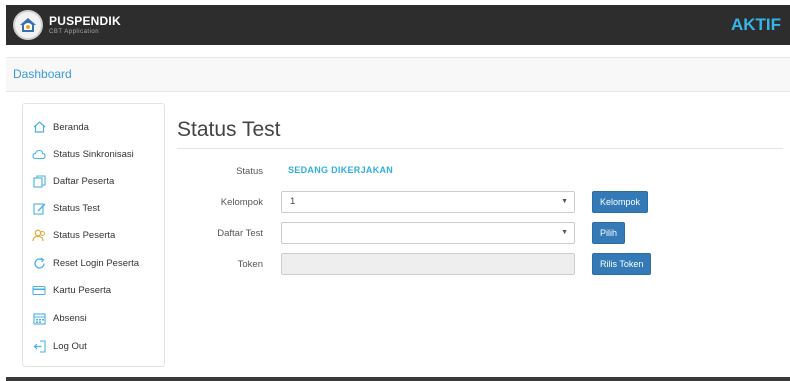 The height and width of the screenshot is (381, 790). What do you see at coordinates (39, 127) in the screenshot?
I see `home-icon` at bounding box center [39, 127].